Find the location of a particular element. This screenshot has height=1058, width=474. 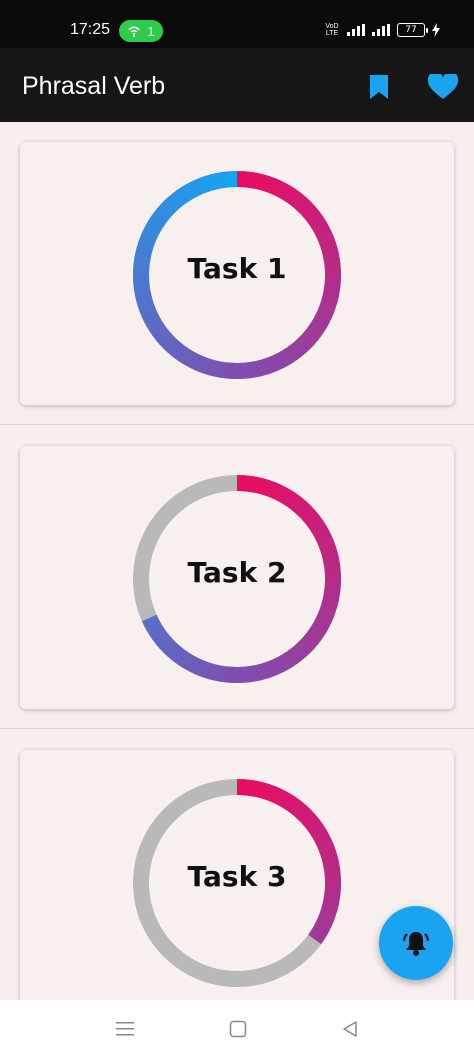

back-button is located at coordinates (350, 1029).